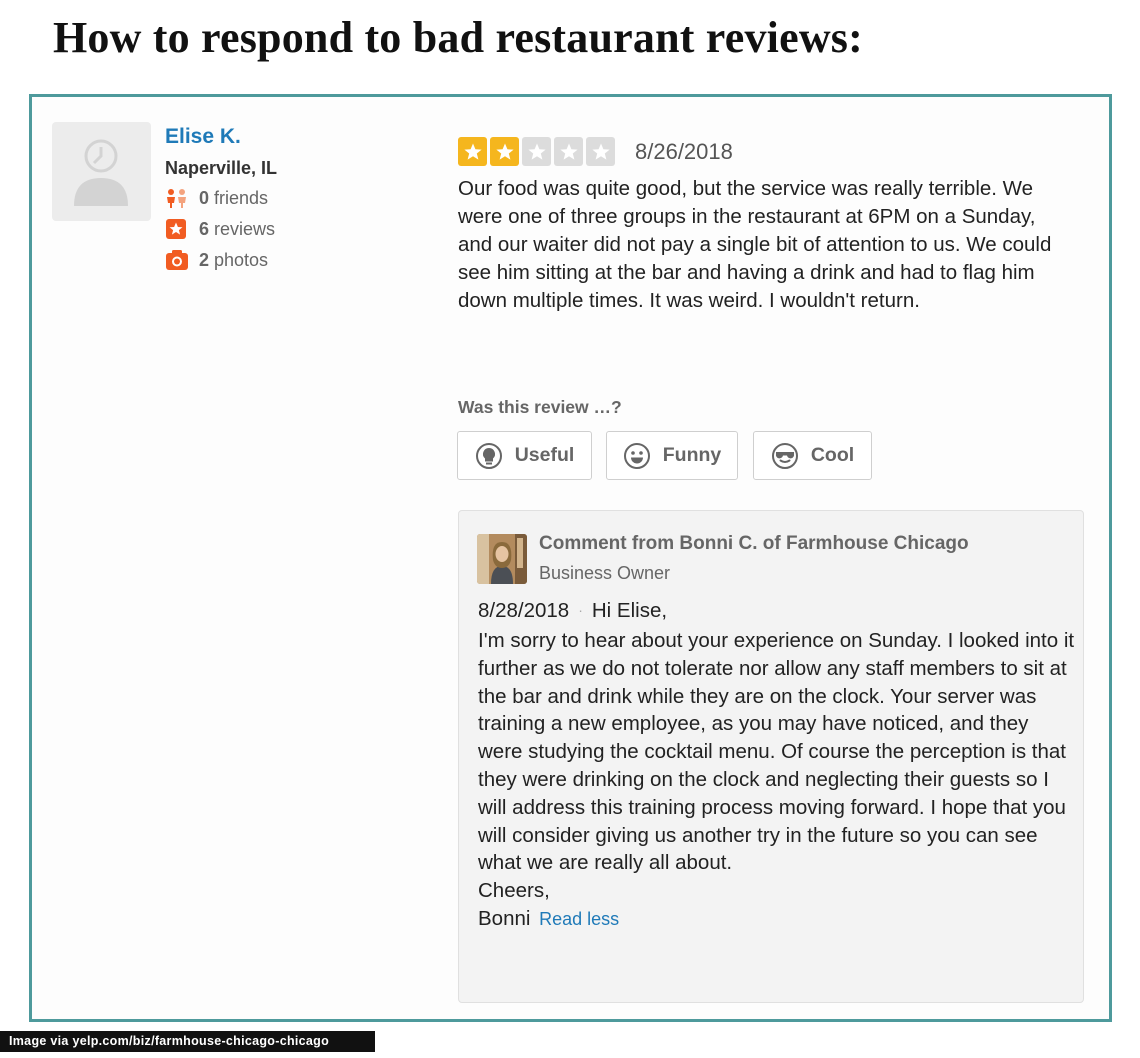 Image resolution: width=1140 pixels, height=1058 pixels. Describe the element at coordinates (579, 919) in the screenshot. I see `read-less-link: Read less` at that location.